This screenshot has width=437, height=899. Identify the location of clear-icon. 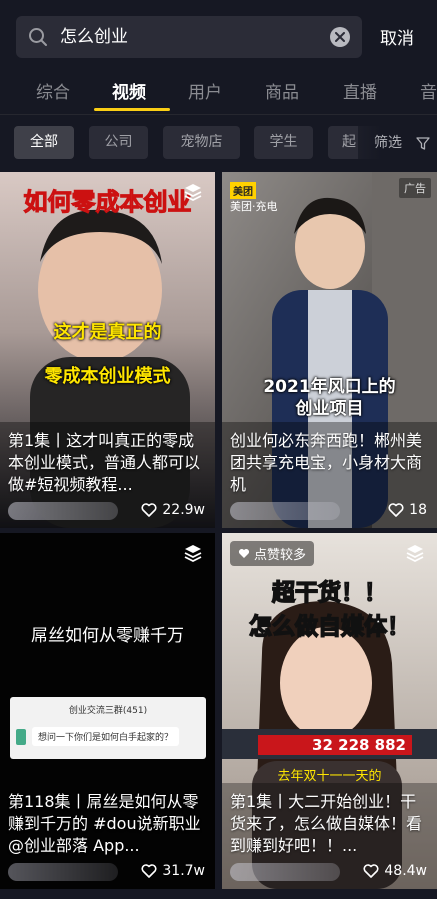
(340, 37).